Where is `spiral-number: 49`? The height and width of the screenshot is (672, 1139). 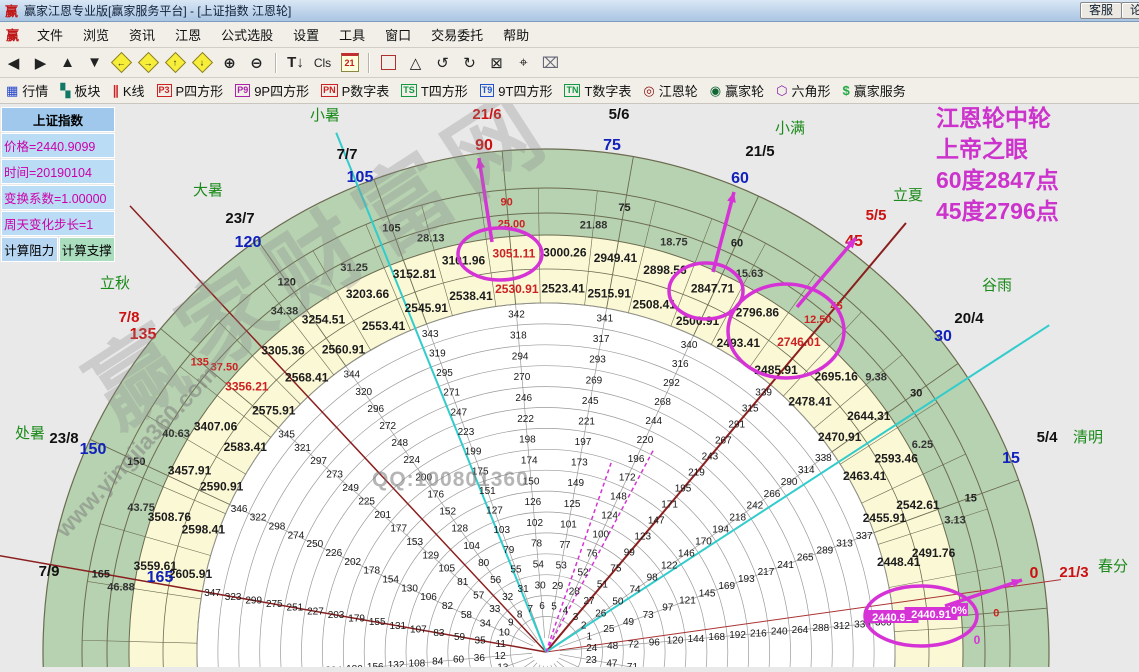 spiral-number: 49 is located at coordinates (629, 622).